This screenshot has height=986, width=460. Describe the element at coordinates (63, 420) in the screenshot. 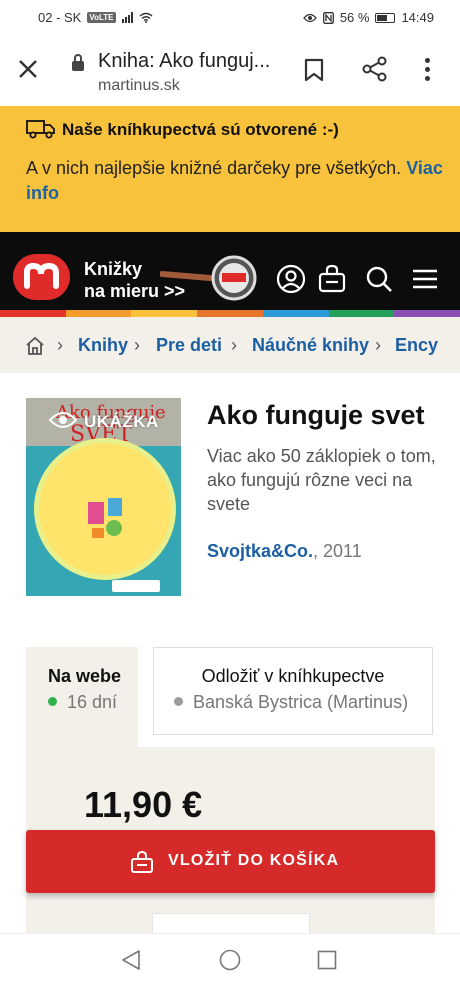

I see `eye-icon` at that location.